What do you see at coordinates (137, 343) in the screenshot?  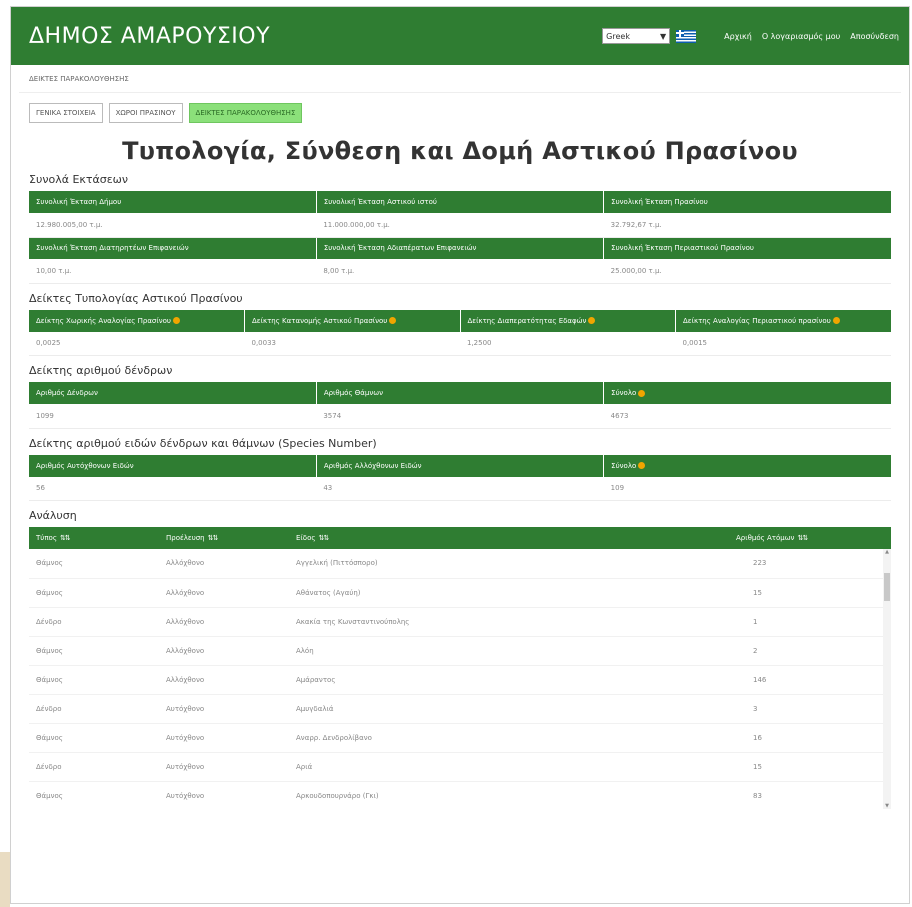 I see `value-spatial-ratio: 0,0025` at bounding box center [137, 343].